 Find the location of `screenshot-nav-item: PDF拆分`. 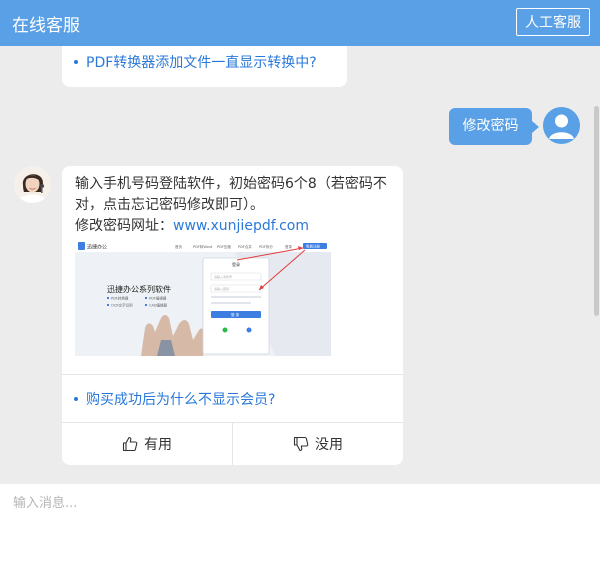

screenshot-nav-item: PDF拆分 is located at coordinates (266, 246).